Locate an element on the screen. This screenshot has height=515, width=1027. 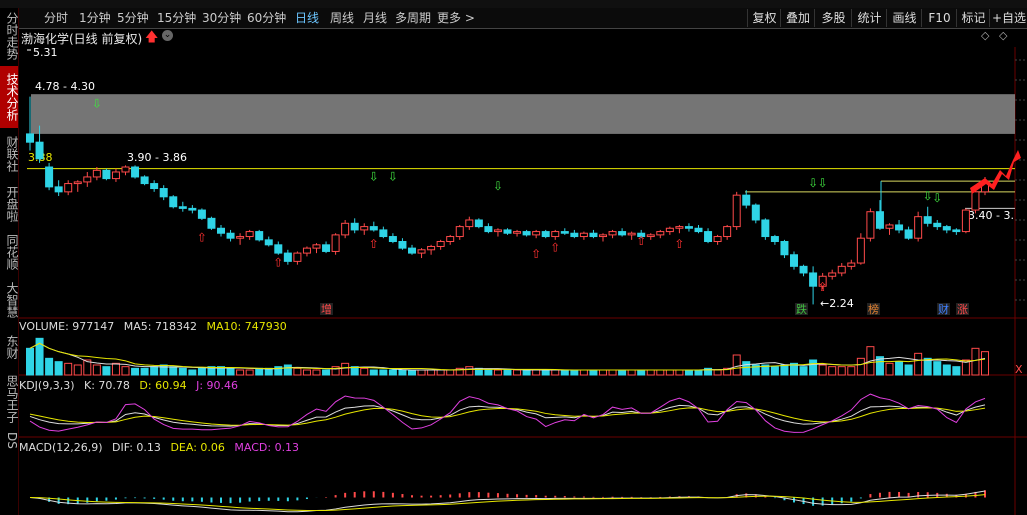
kdj-k: K: 70.78 is located at coordinates (107, 385).